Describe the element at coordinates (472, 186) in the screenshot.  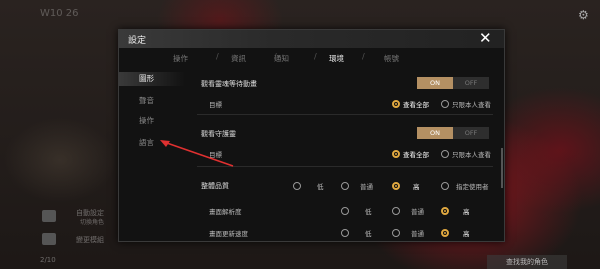
I see `quality-custom-label: 指定使用者` at that location.